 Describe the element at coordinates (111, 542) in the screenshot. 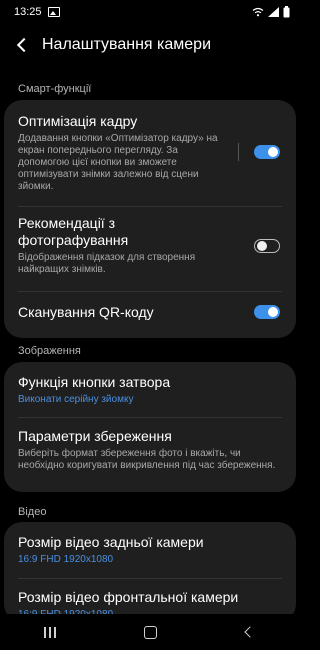

I see `setting-title: Розмір відео задньої камери` at that location.